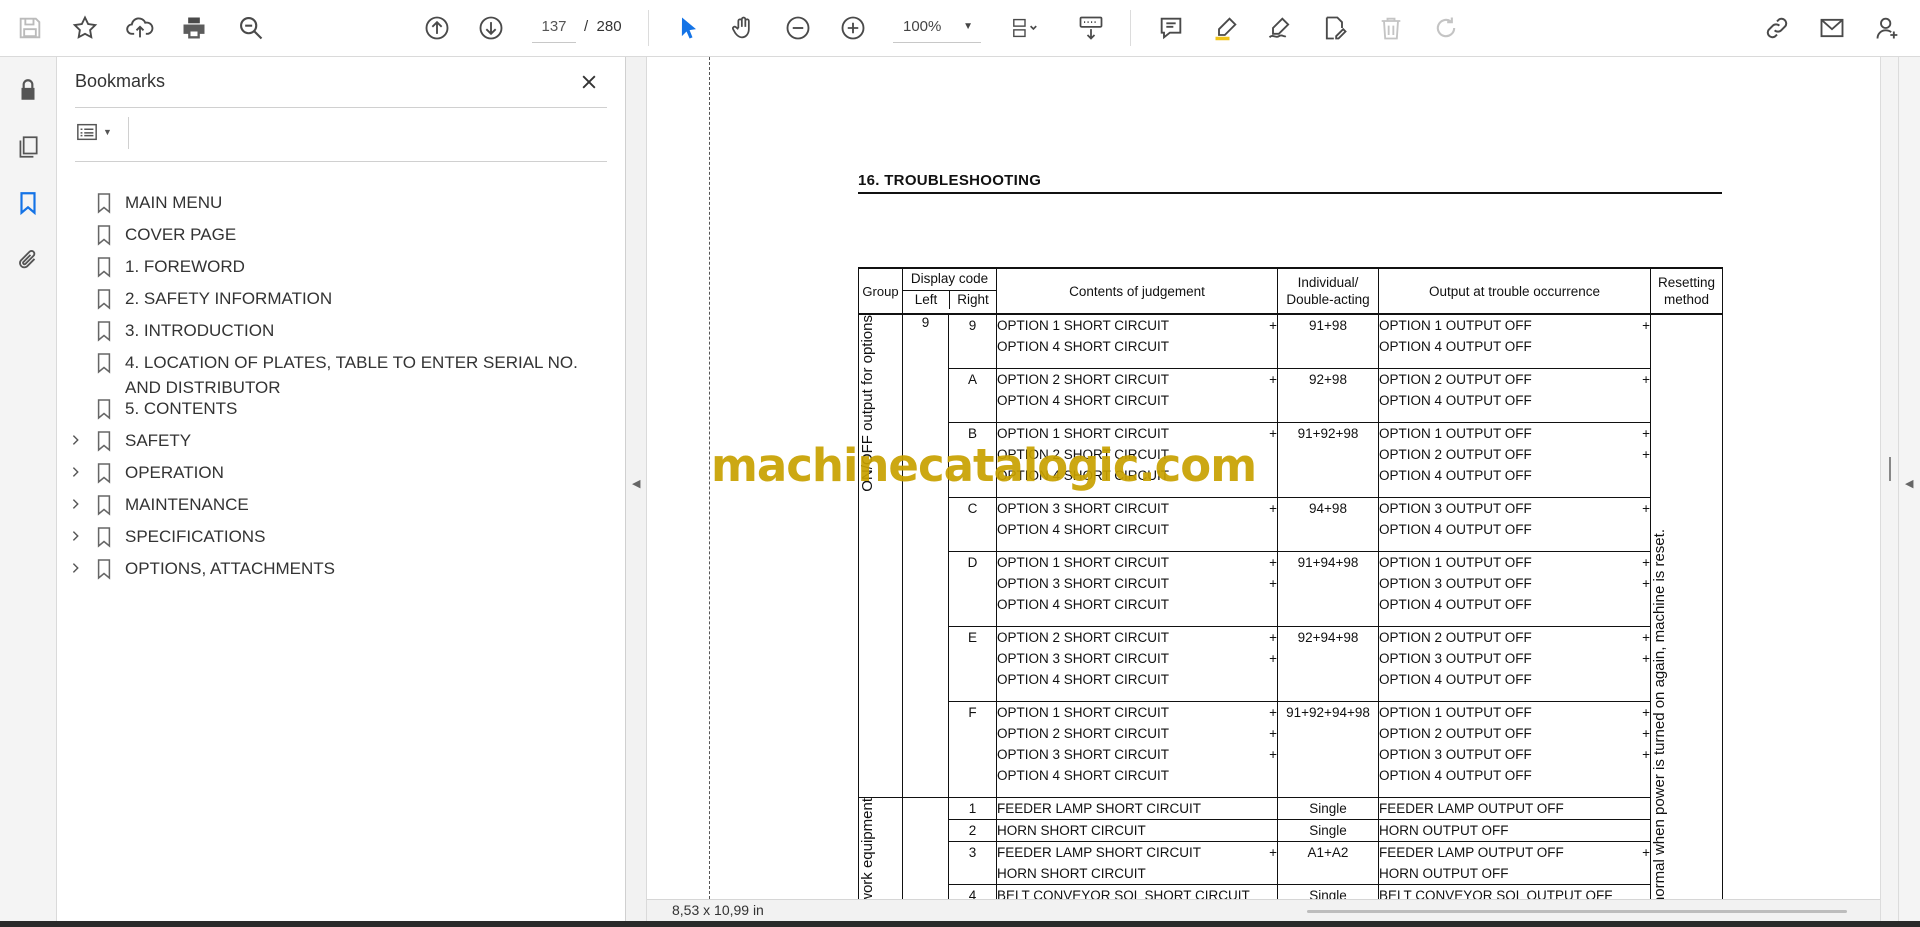  Describe the element at coordinates (1444, 873) in the screenshot. I see `cell-text: HORN OUTPUT OFF` at that location.